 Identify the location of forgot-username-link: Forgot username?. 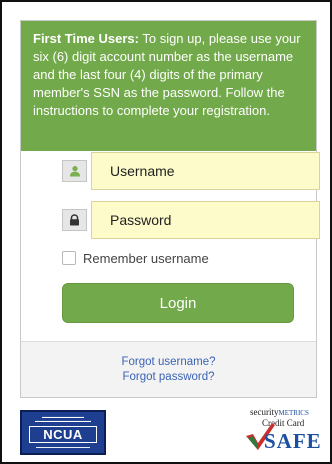
(169, 362).